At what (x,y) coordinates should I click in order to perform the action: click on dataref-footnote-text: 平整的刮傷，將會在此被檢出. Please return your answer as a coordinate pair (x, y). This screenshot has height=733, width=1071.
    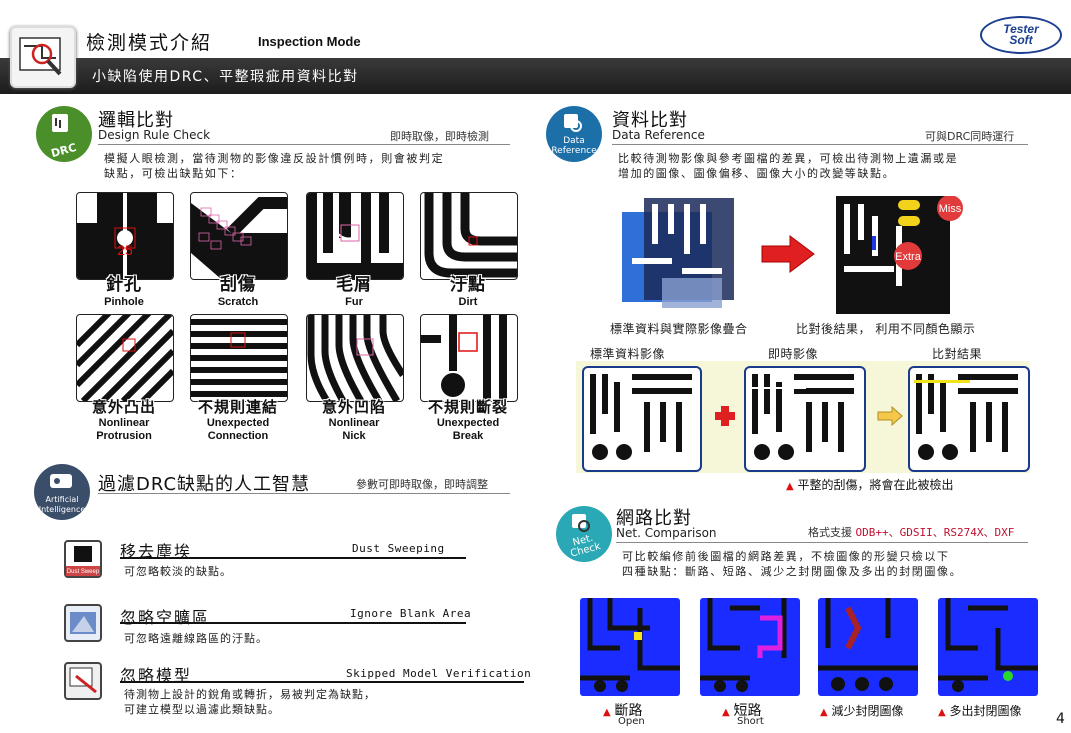
    Looking at the image, I should click on (875, 485).